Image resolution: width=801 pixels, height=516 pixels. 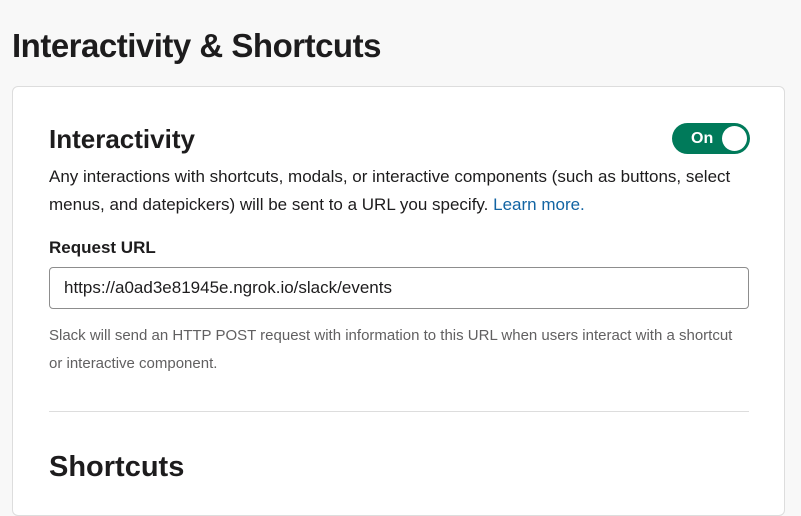 I want to click on toggle-label: On, so click(x=702, y=138).